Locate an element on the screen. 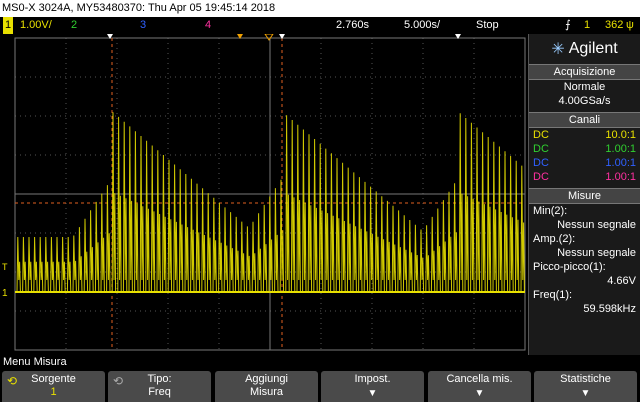 The width and height of the screenshot is (640, 402). channel-probe-ratio: 10.0:1 is located at coordinates (620, 135).